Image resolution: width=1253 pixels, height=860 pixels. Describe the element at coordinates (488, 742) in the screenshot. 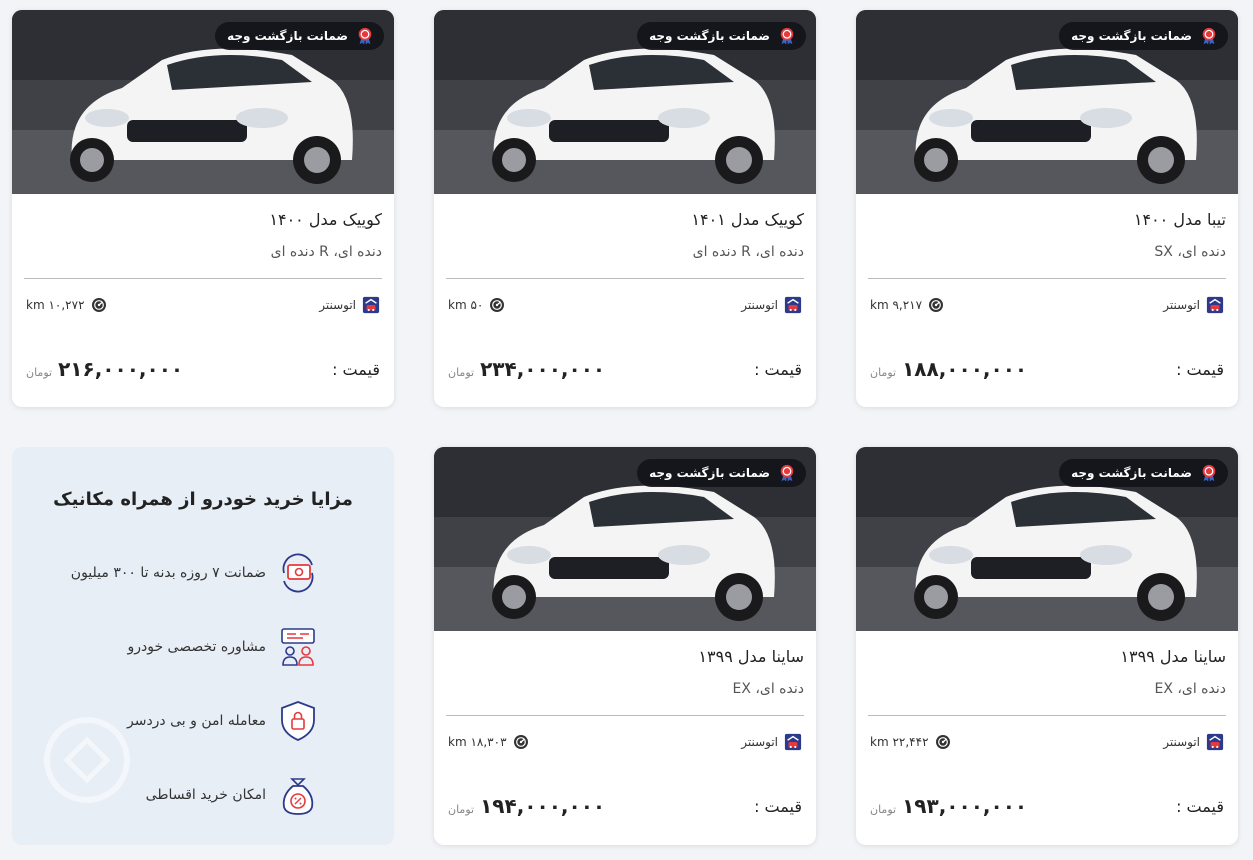

I see `mileage: ۱۸,۳۰۳ km` at that location.